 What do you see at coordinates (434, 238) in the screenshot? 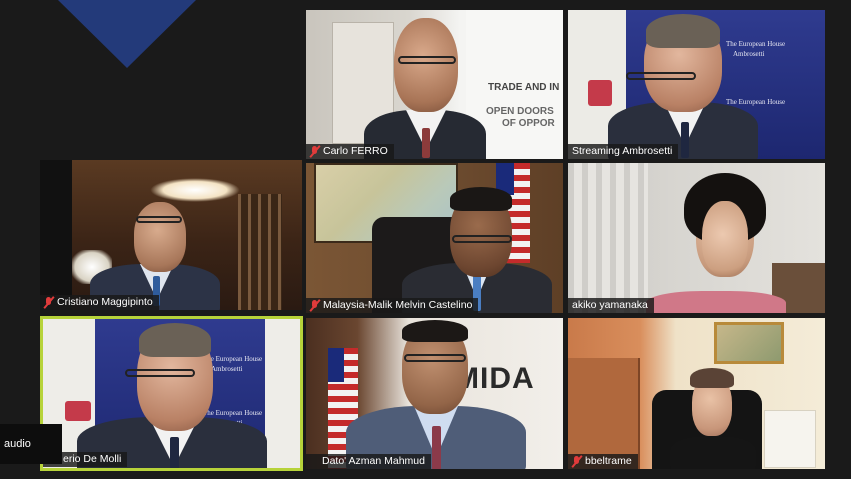
I see `video-tile-malik-melvin-castelino: Malaysia-Malik Melvin Castelino` at bounding box center [434, 238].